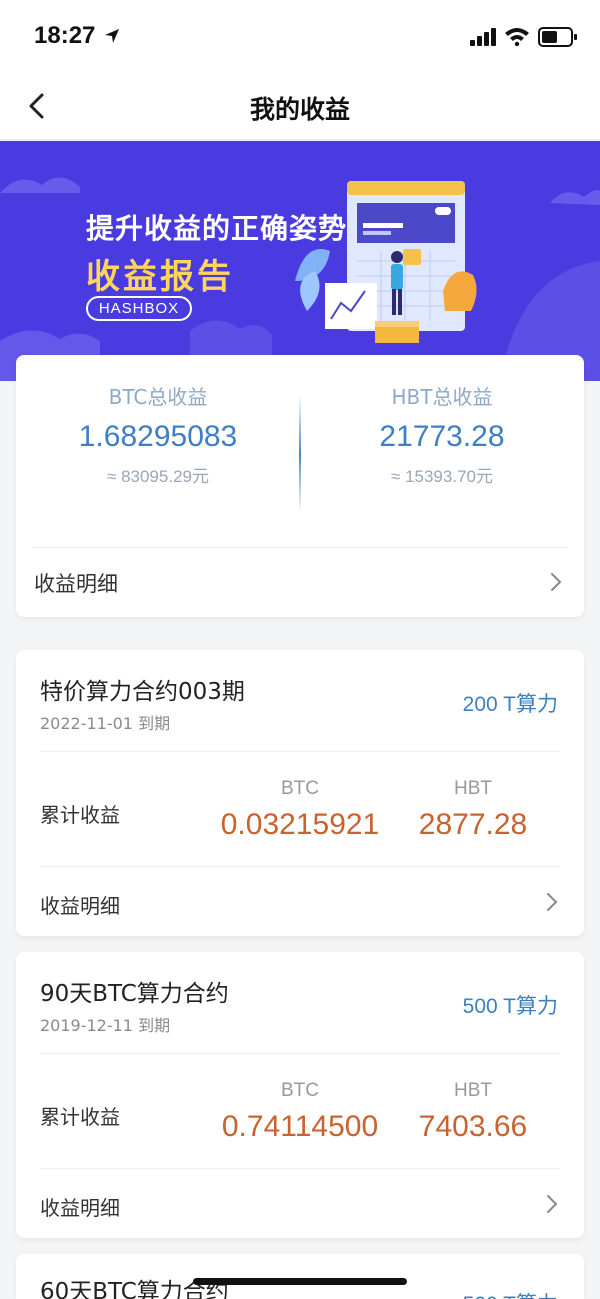  Describe the element at coordinates (473, 1126) in the screenshot. I see `hbt-earnings-value: 7403.66` at that location.